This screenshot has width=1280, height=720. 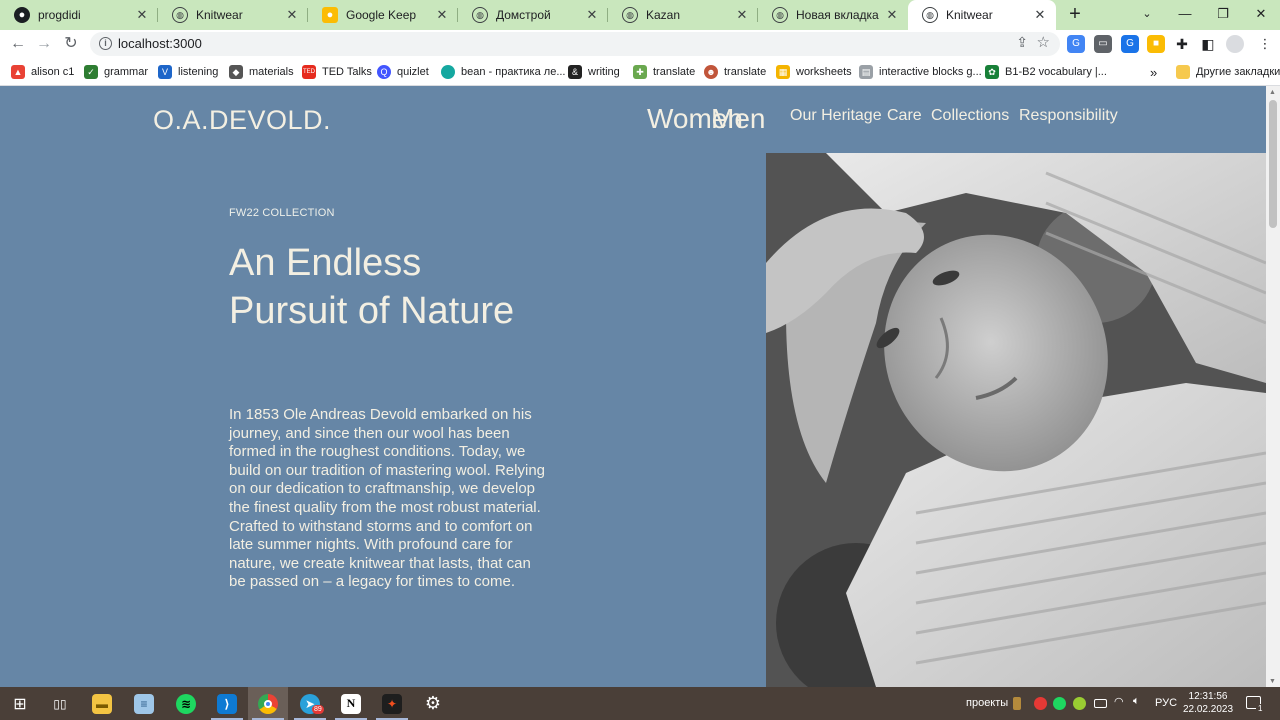 I want to click on tab-title: Google Keep, so click(x=381, y=15).